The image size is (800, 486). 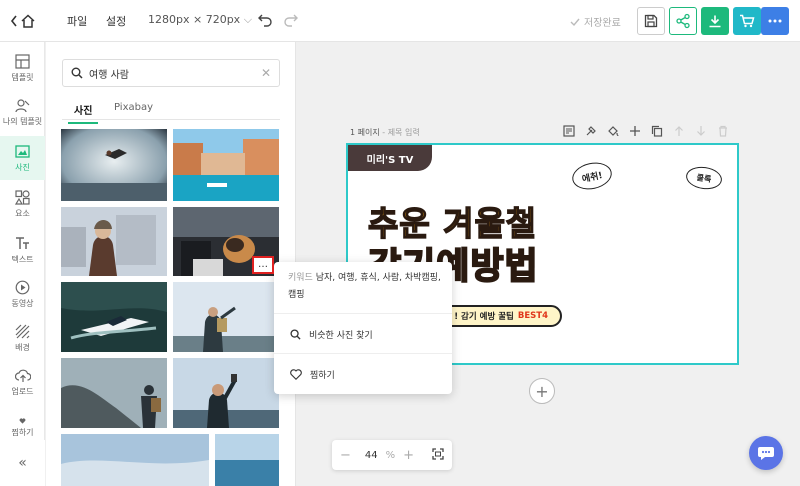 I want to click on zoom-out-button: −, so click(x=345, y=455).